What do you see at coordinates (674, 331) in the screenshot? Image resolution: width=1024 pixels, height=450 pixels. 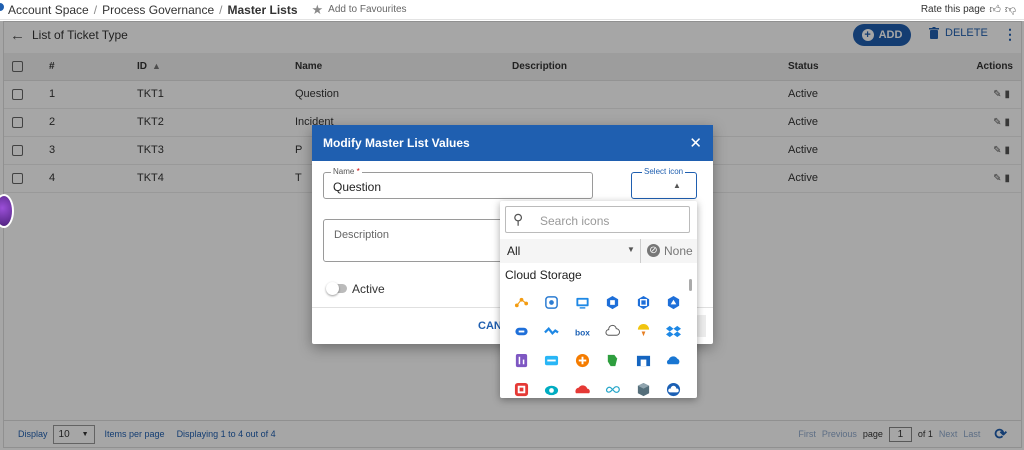 I see `dropbox-icon` at bounding box center [674, 331].